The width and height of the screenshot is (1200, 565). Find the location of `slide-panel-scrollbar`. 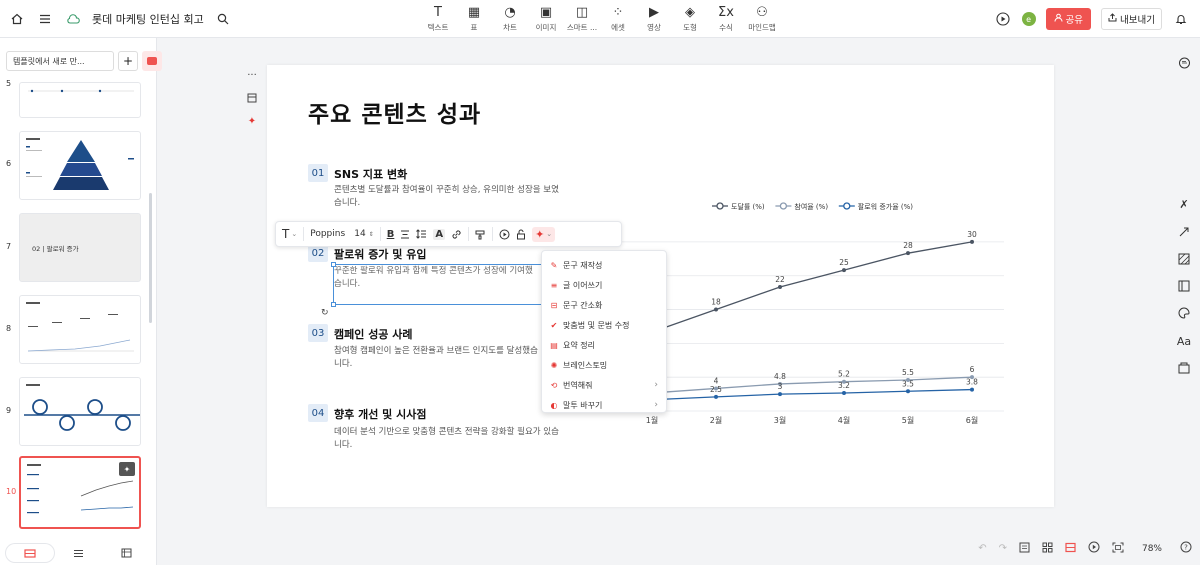

slide-panel-scrollbar is located at coordinates (150, 258).